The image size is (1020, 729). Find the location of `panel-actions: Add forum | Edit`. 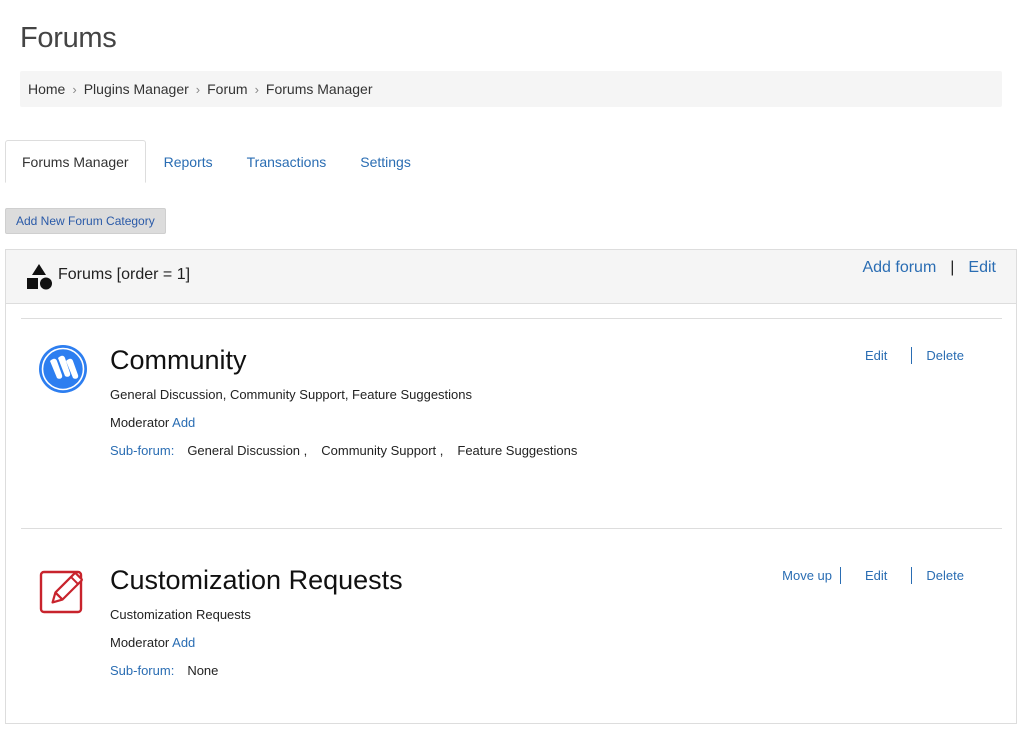

panel-actions: Add forum | Edit is located at coordinates (929, 268).